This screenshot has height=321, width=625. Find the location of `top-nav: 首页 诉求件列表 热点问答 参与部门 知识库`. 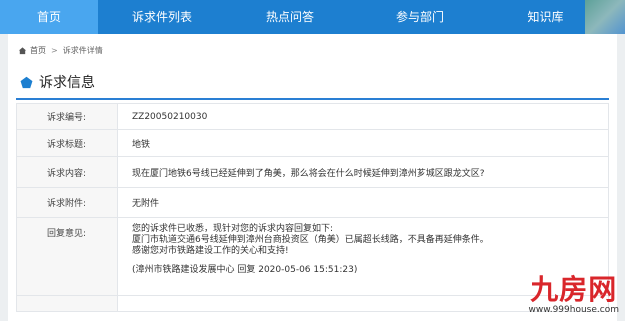

top-nav: 首页 诉求件列表 热点问答 参与部门 知识库 is located at coordinates (312, 17).